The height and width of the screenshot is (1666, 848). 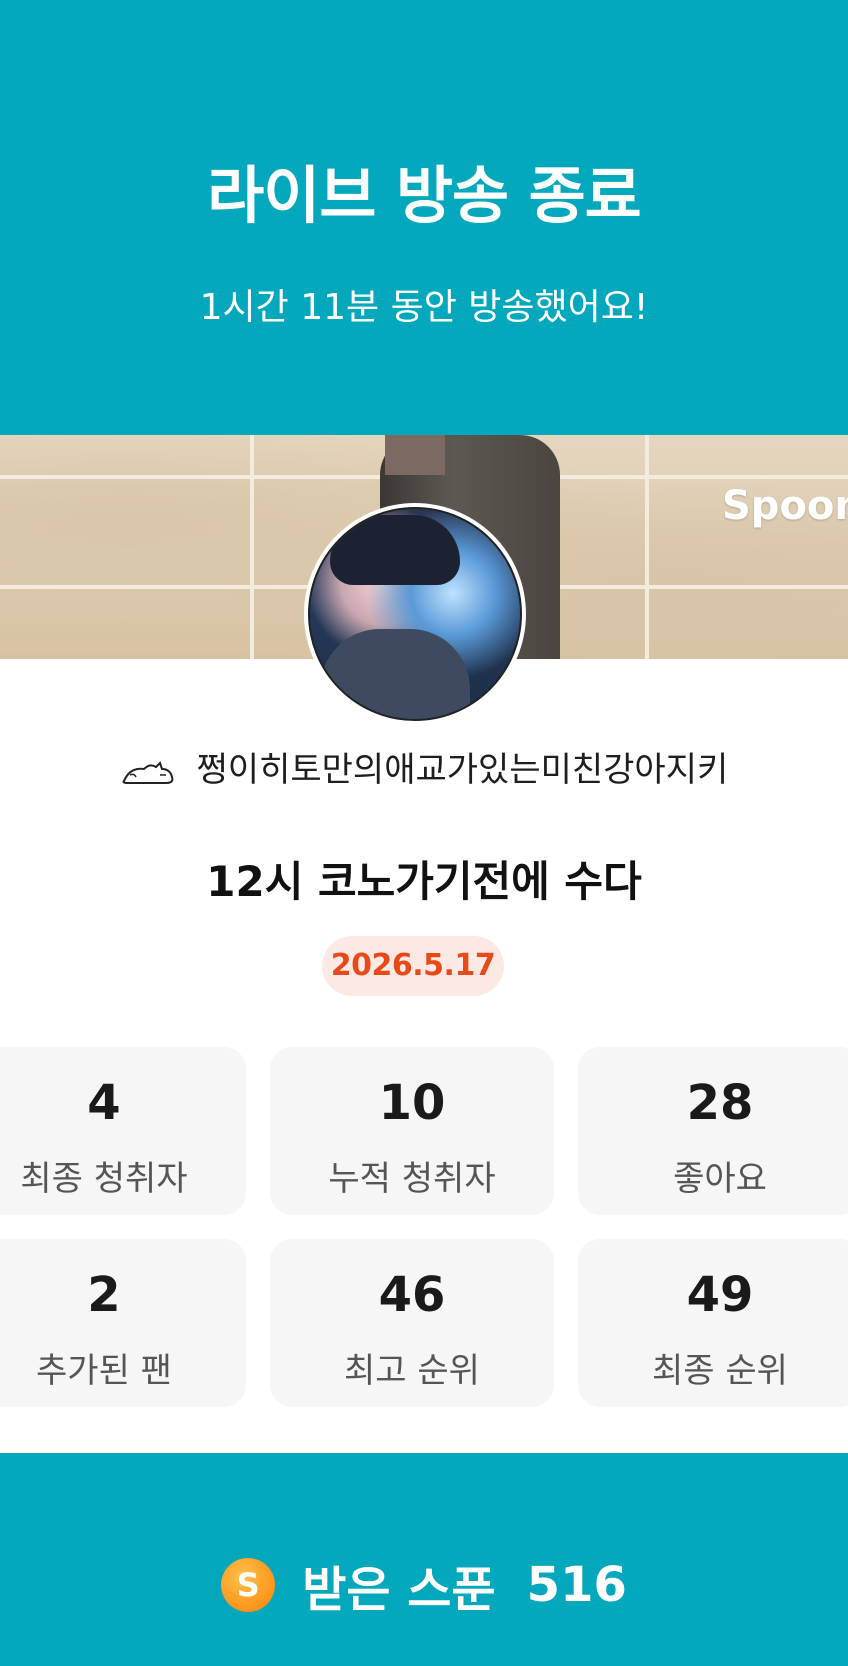 I want to click on received-spoon-count: 516, so click(x=576, y=1585).